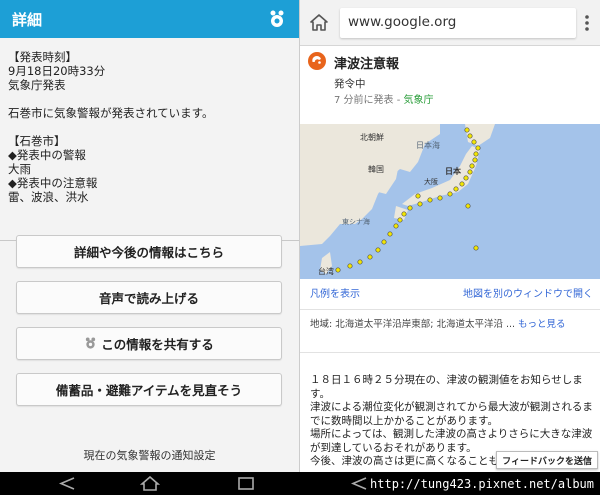  I want to click on supplies-button-label: 備蓄品・避難アイテムを見直そう, so click(149, 390).